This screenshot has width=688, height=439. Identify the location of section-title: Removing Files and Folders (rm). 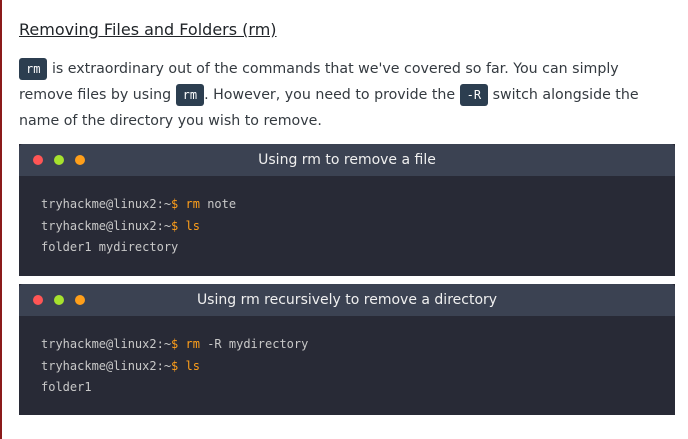
(148, 29).